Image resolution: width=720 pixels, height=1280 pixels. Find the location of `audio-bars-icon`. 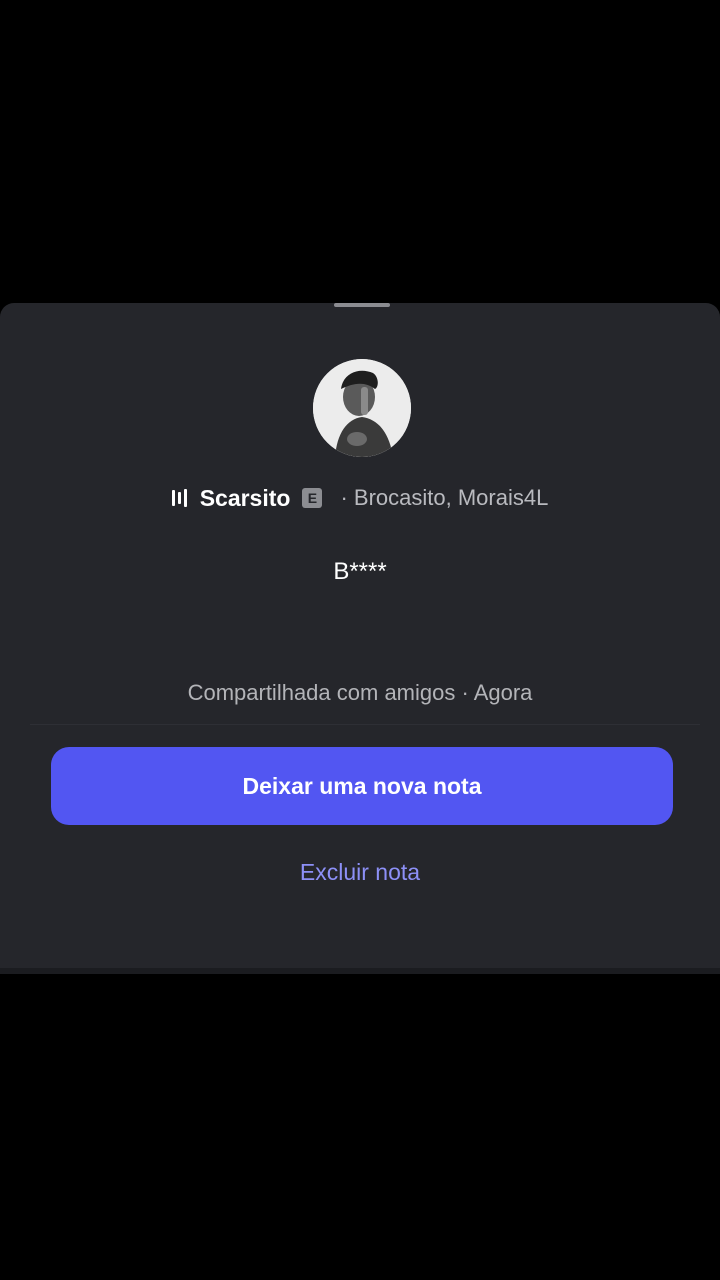

audio-bars-icon is located at coordinates (179, 498).